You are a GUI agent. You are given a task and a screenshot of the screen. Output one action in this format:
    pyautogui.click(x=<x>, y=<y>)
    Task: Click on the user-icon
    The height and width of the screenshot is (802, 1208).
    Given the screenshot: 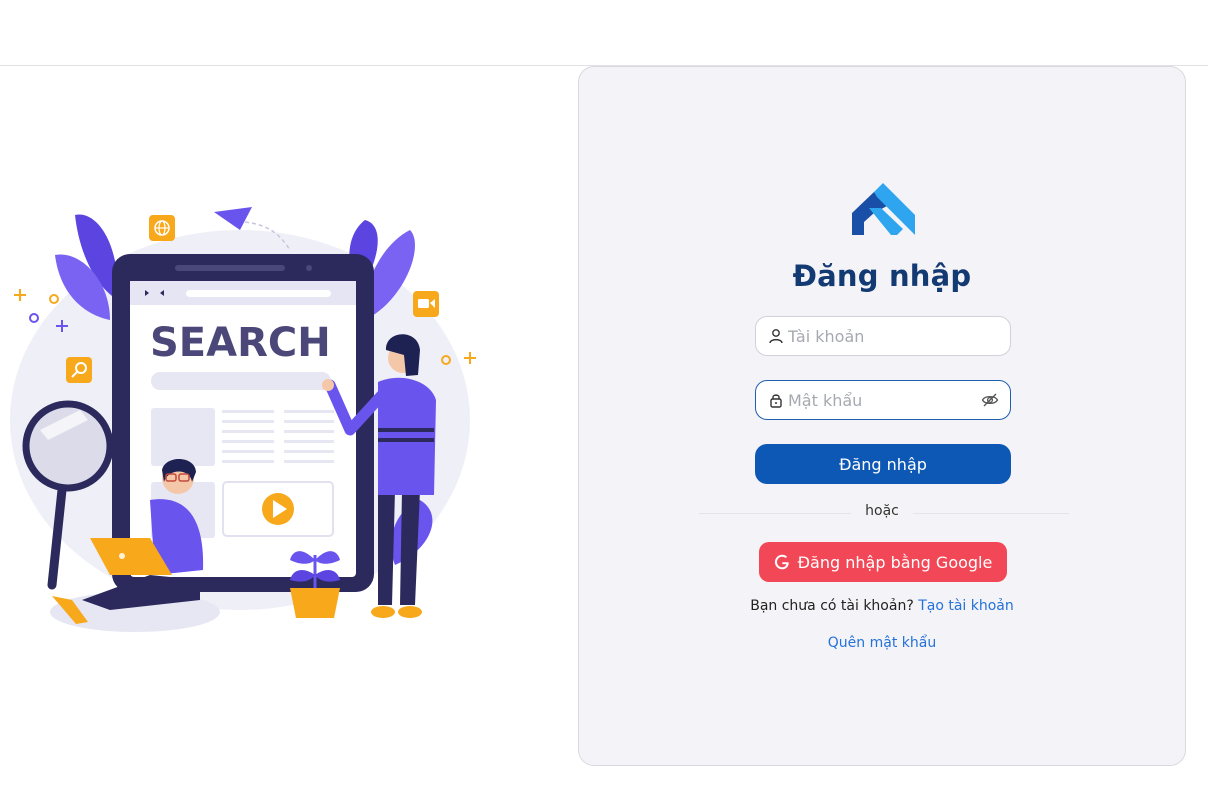 What is the action you would take?
    pyautogui.click(x=776, y=336)
    